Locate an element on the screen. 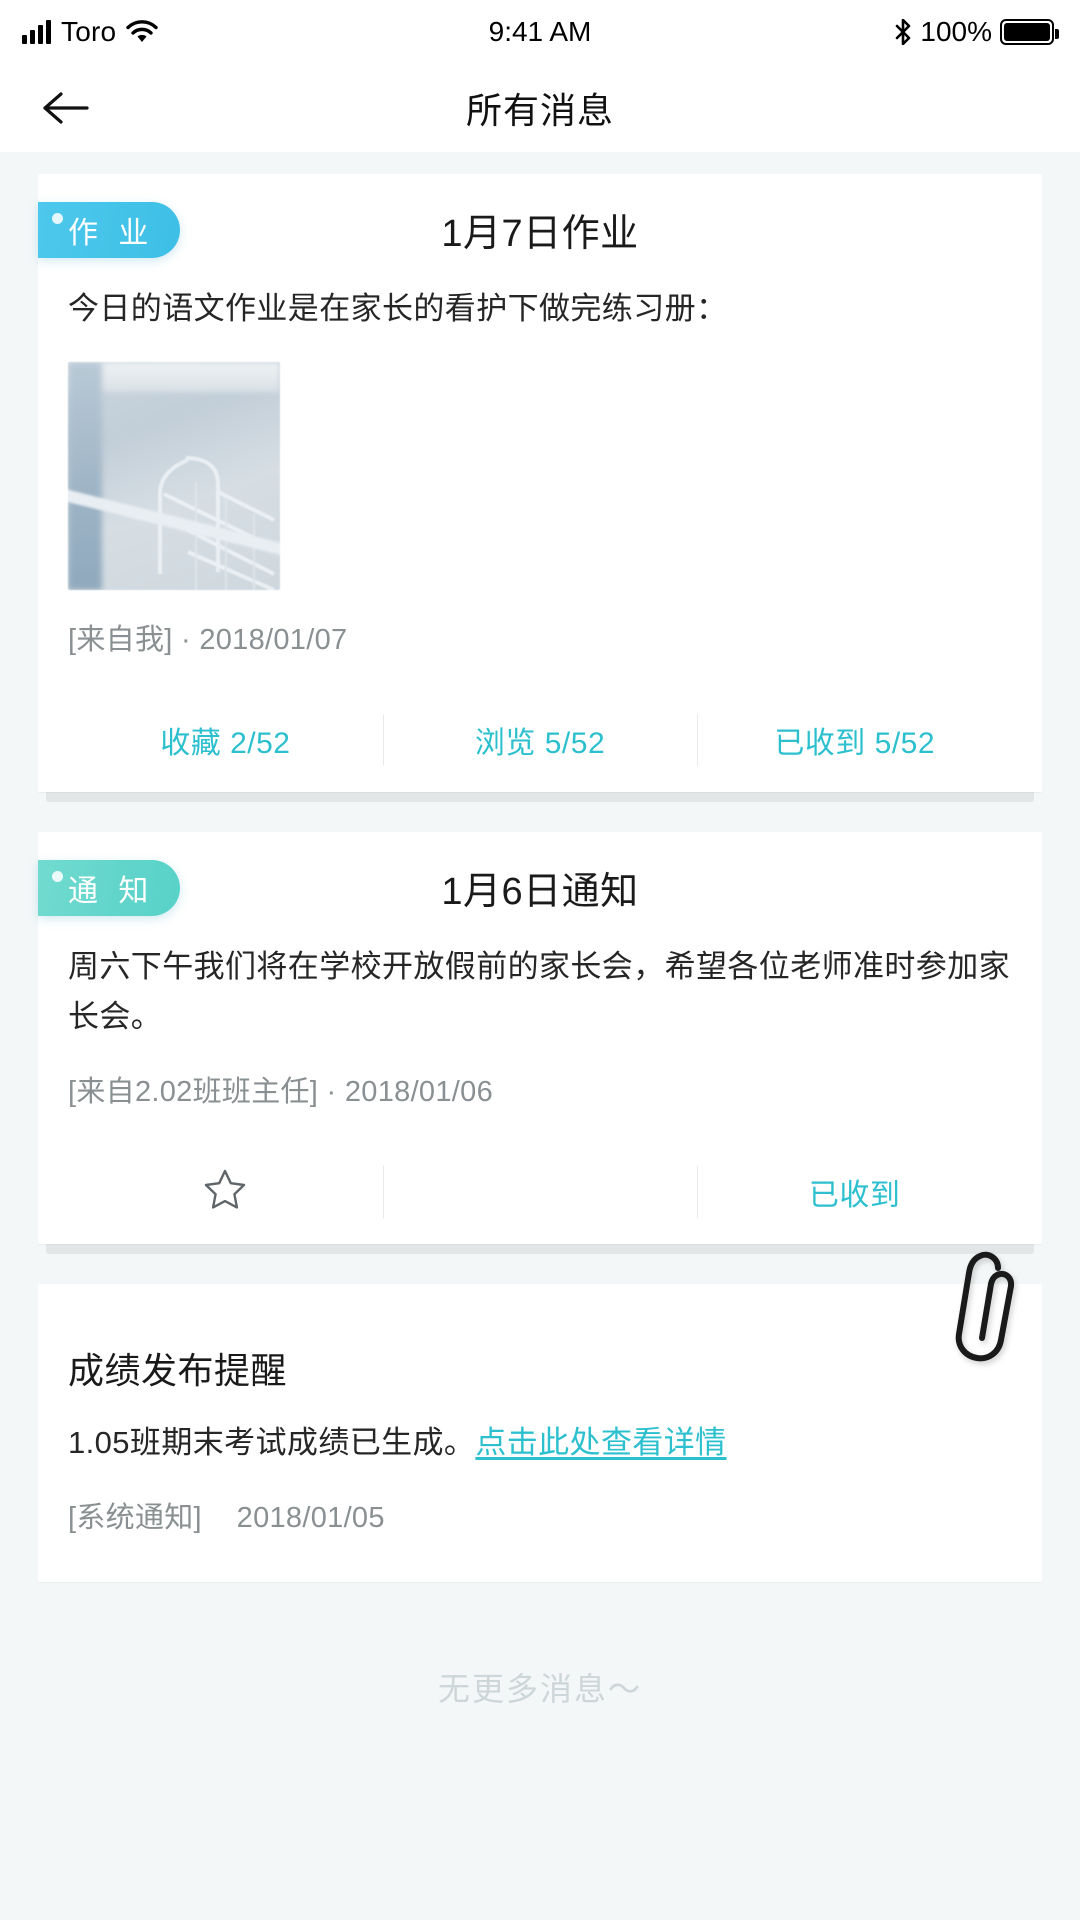 The height and width of the screenshot is (1920, 1080). category-badge-notice: 通 知 is located at coordinates (109, 888).